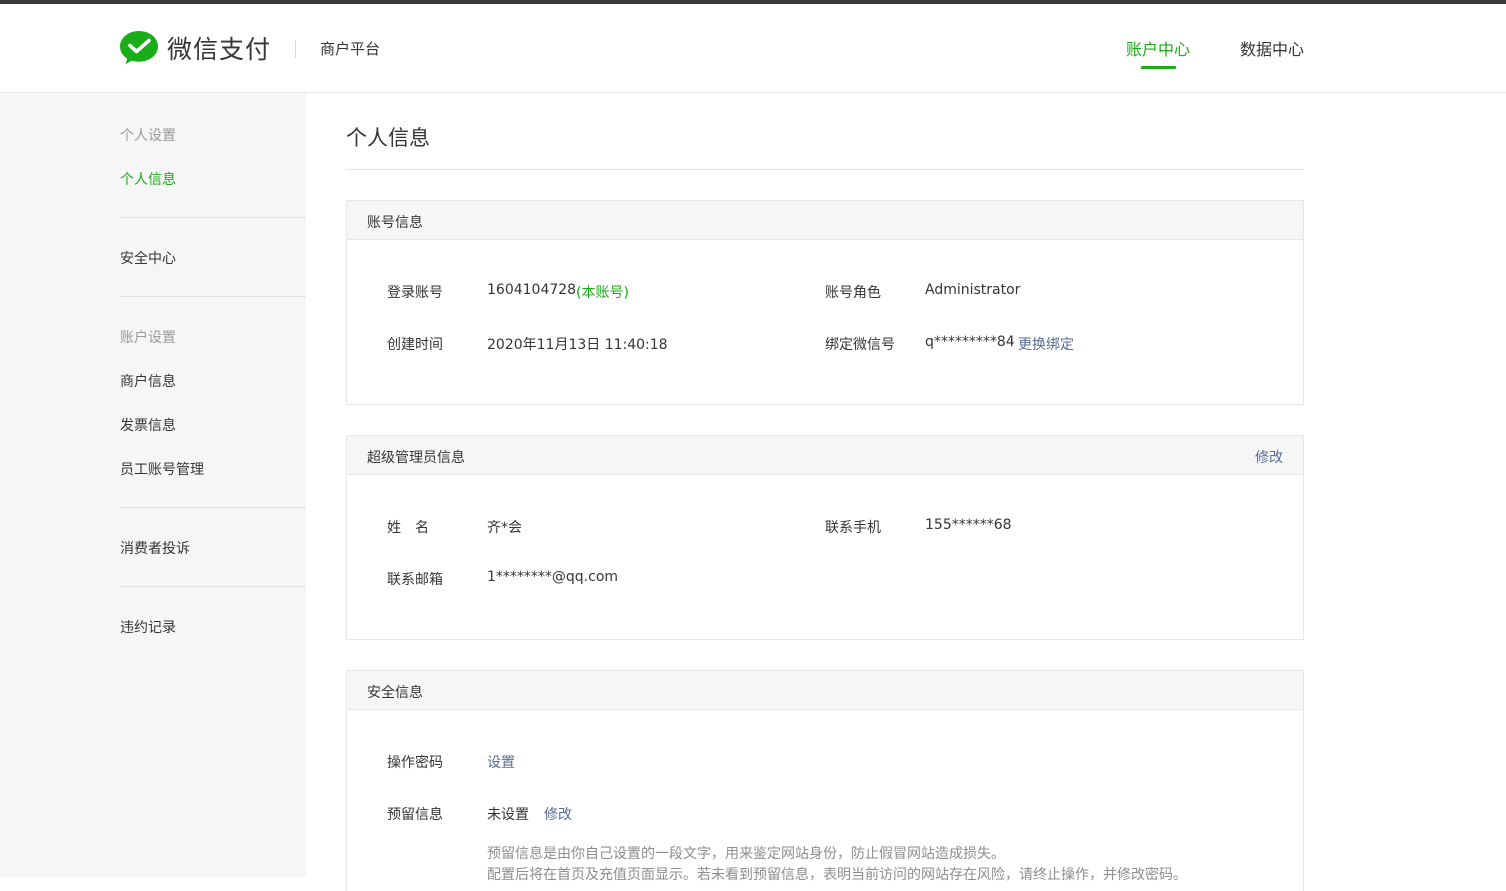 The width and height of the screenshot is (1506, 891). What do you see at coordinates (973, 290) in the screenshot?
I see `account-role-value: Administrator` at bounding box center [973, 290].